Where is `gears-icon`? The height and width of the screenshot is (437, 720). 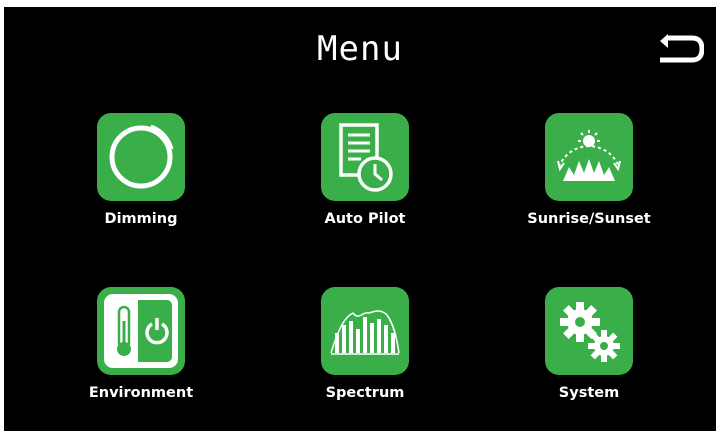
gears-icon is located at coordinates (590, 332).